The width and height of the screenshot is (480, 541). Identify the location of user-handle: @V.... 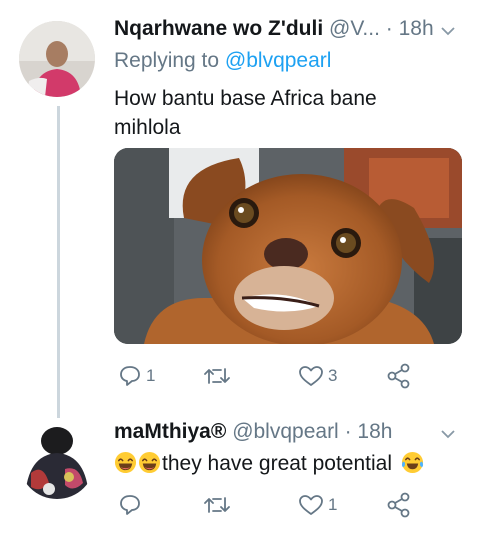
(354, 28).